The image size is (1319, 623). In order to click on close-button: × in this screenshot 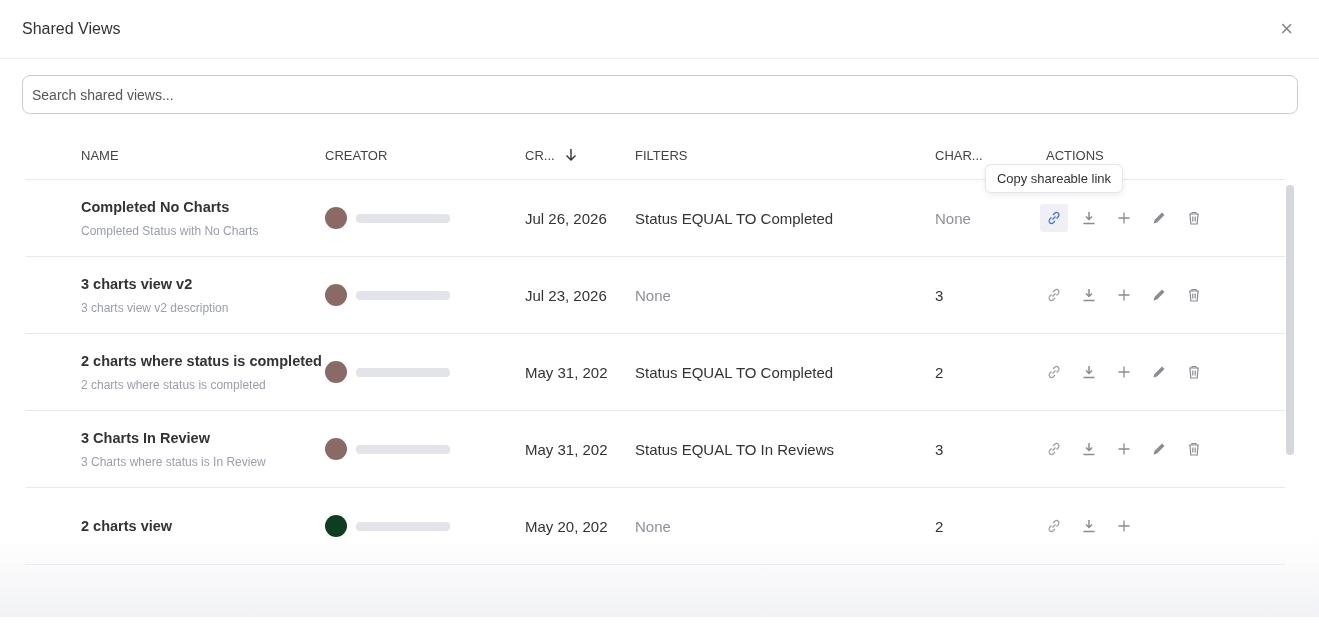, I will do `click(1286, 29)`.